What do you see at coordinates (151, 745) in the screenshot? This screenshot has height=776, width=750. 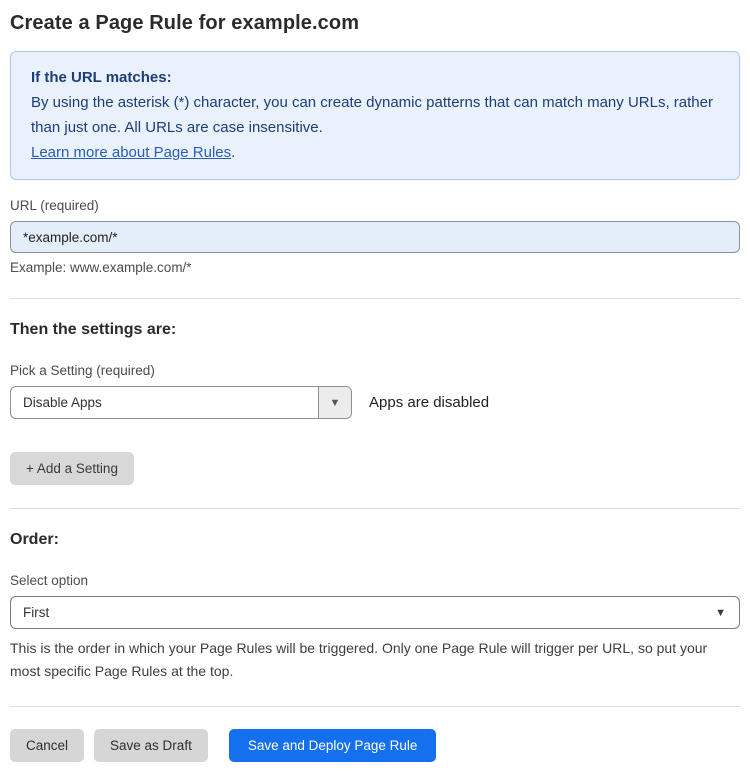 I see `save-as-draft-button: Save as Draft` at bounding box center [151, 745].